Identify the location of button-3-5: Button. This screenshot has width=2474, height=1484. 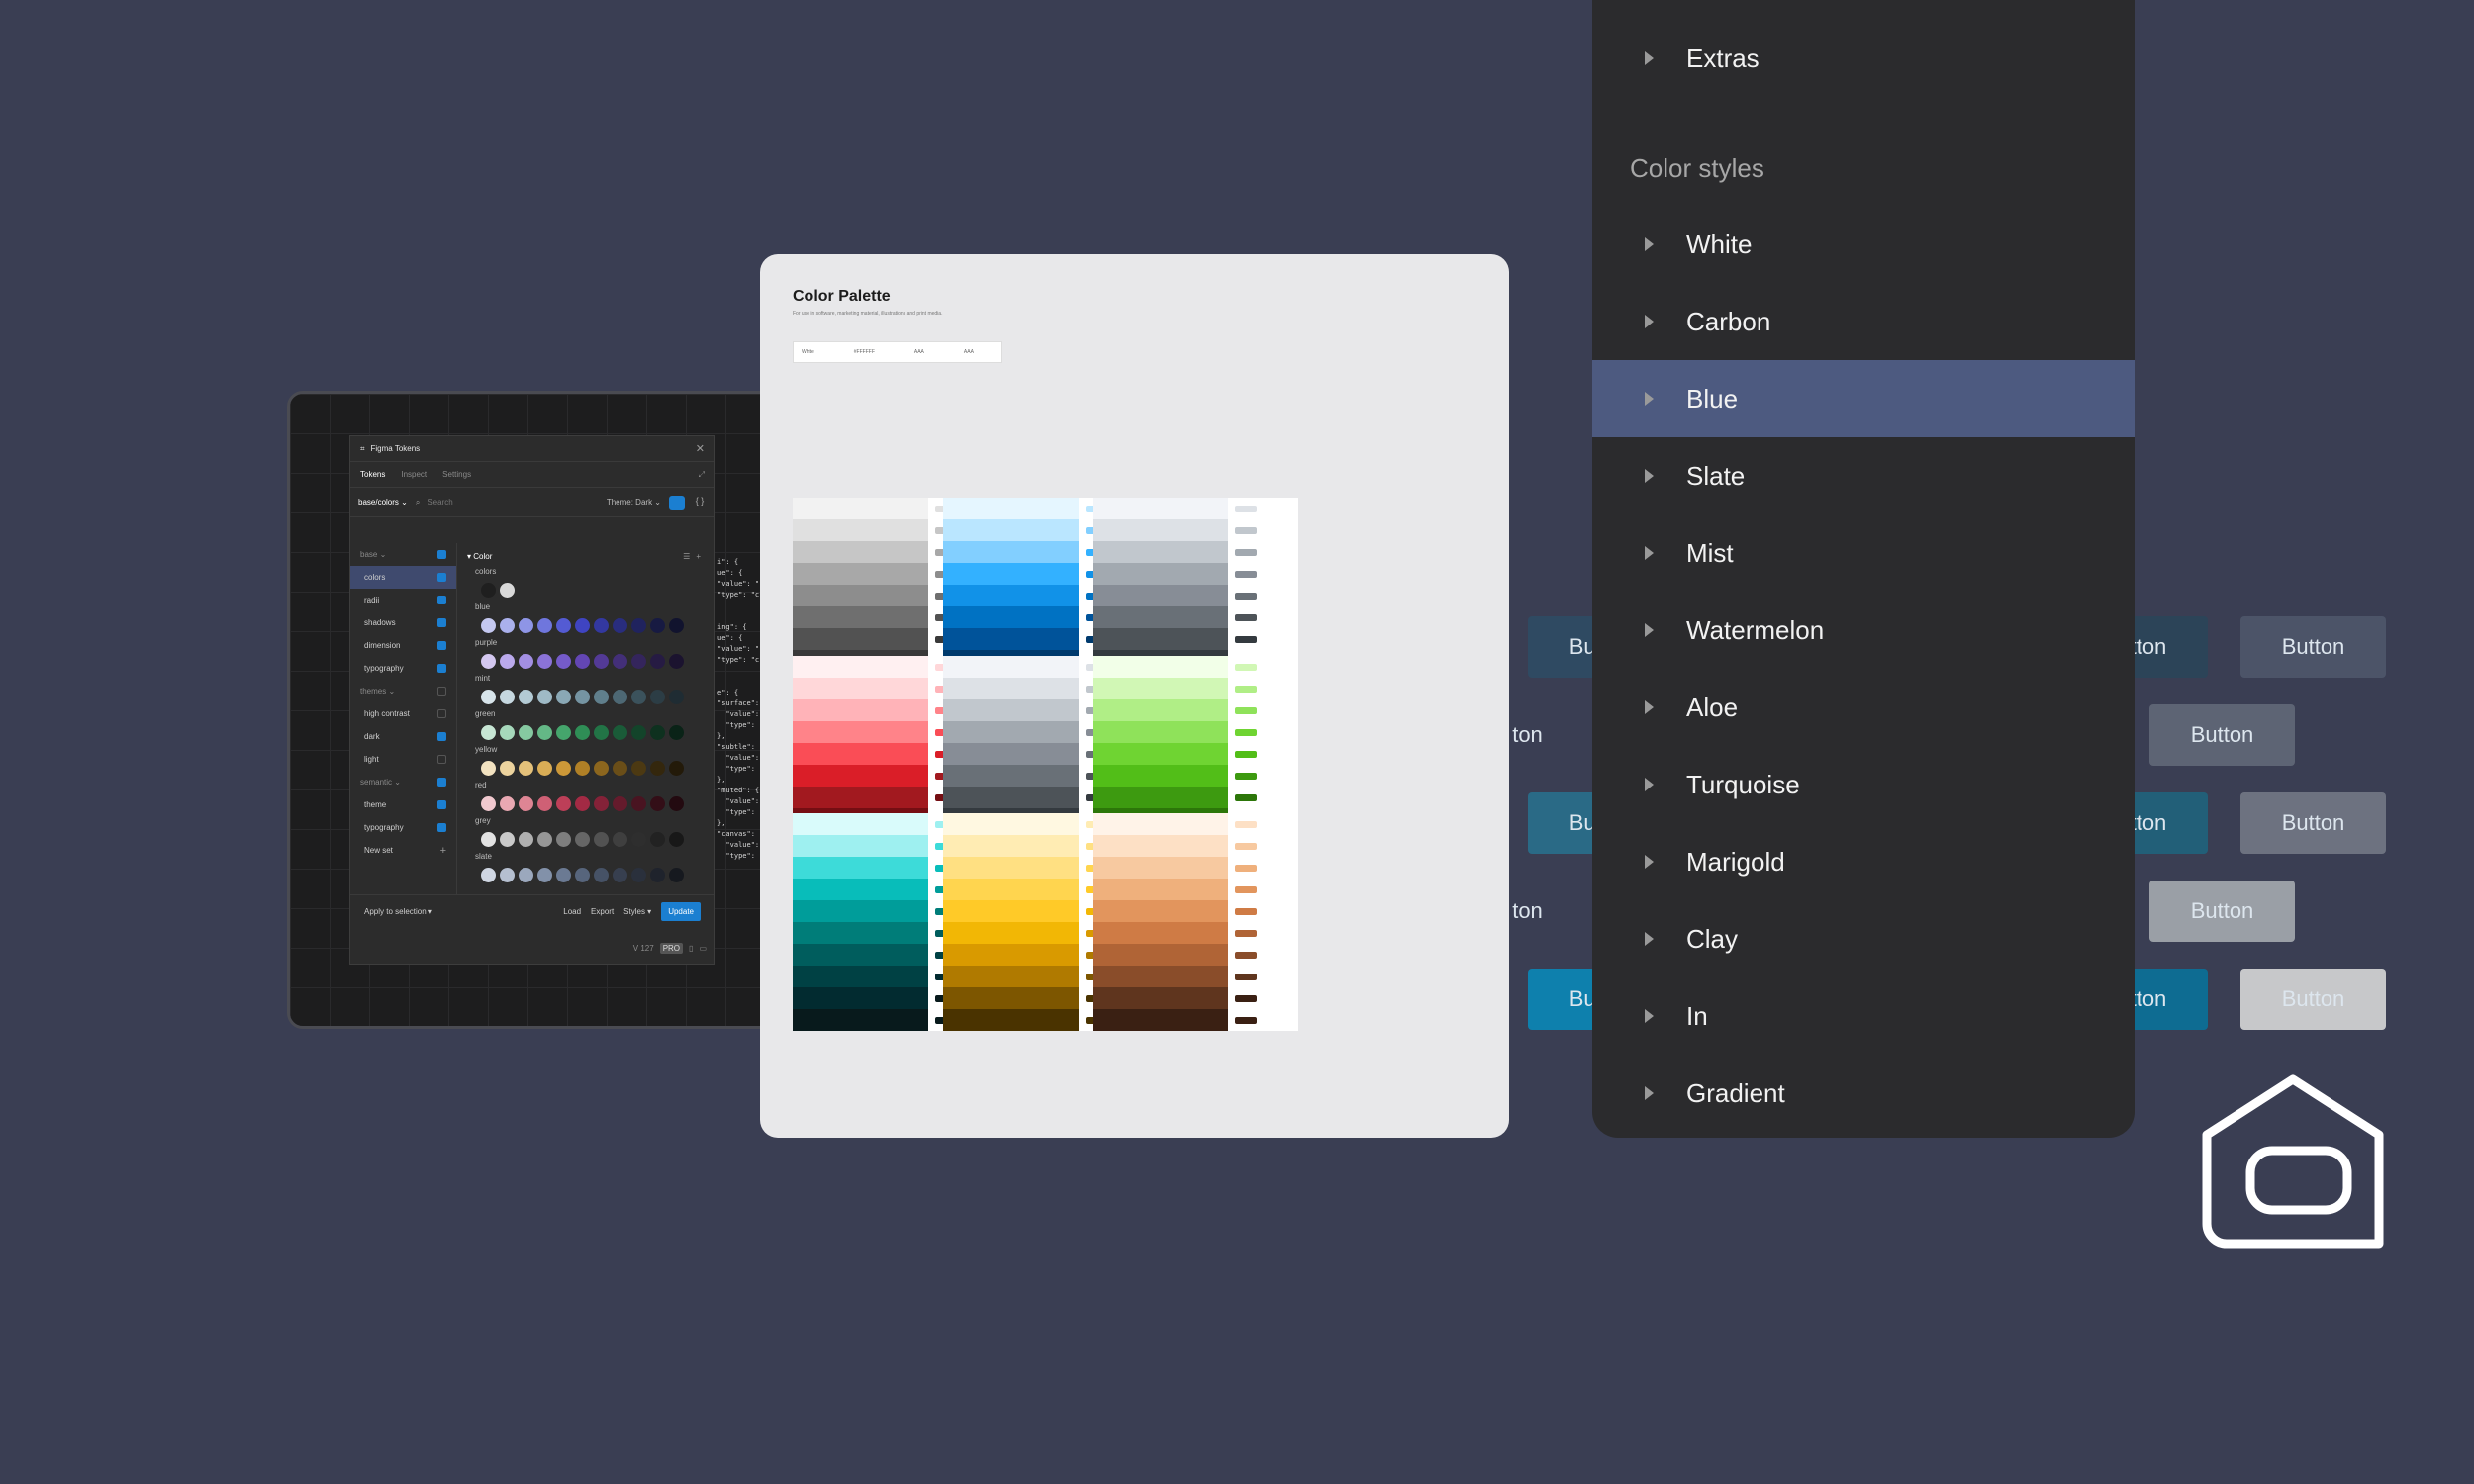
(2313, 823).